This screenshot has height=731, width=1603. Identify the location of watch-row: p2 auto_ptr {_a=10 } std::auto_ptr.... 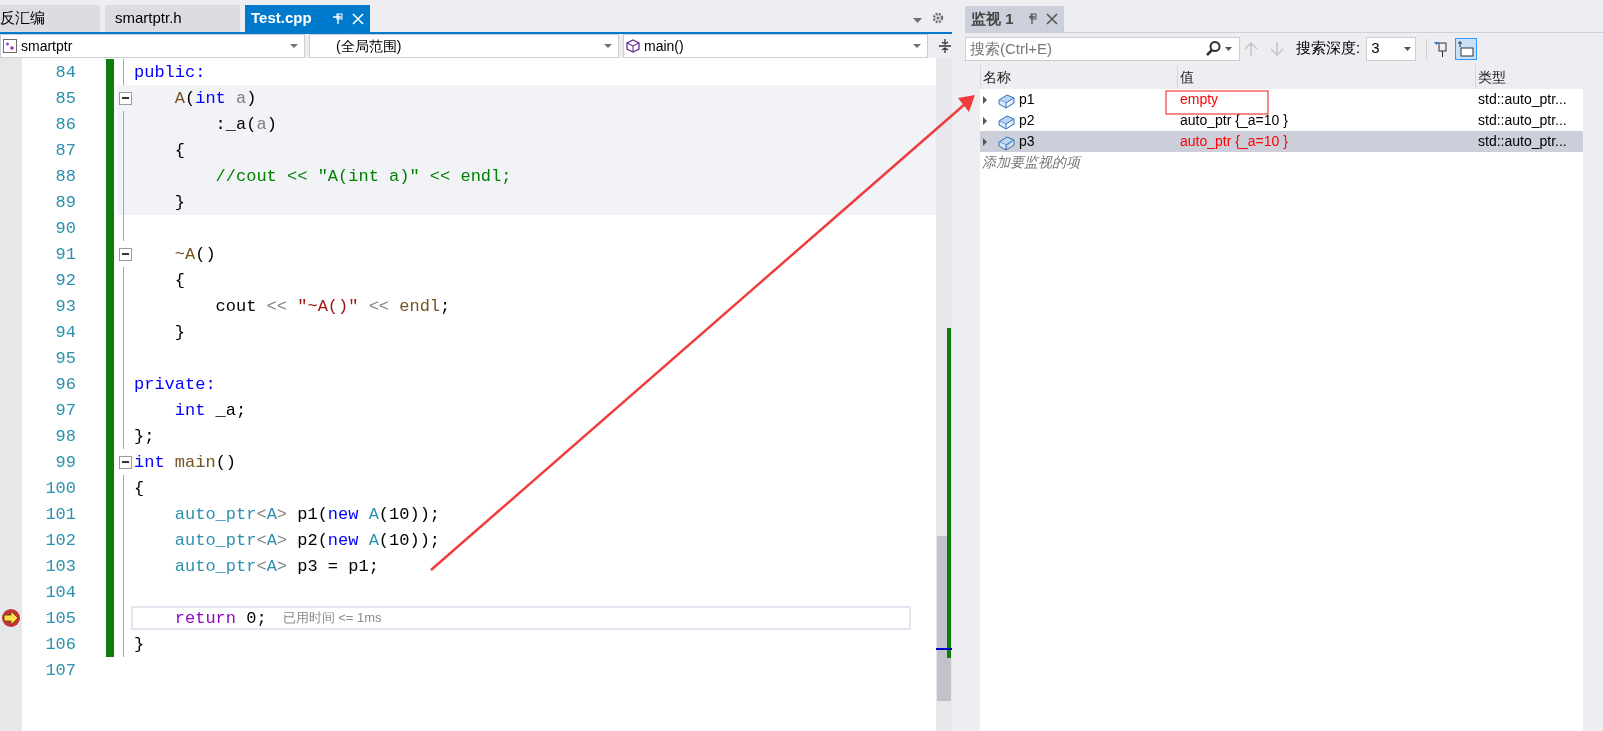
(1281, 120).